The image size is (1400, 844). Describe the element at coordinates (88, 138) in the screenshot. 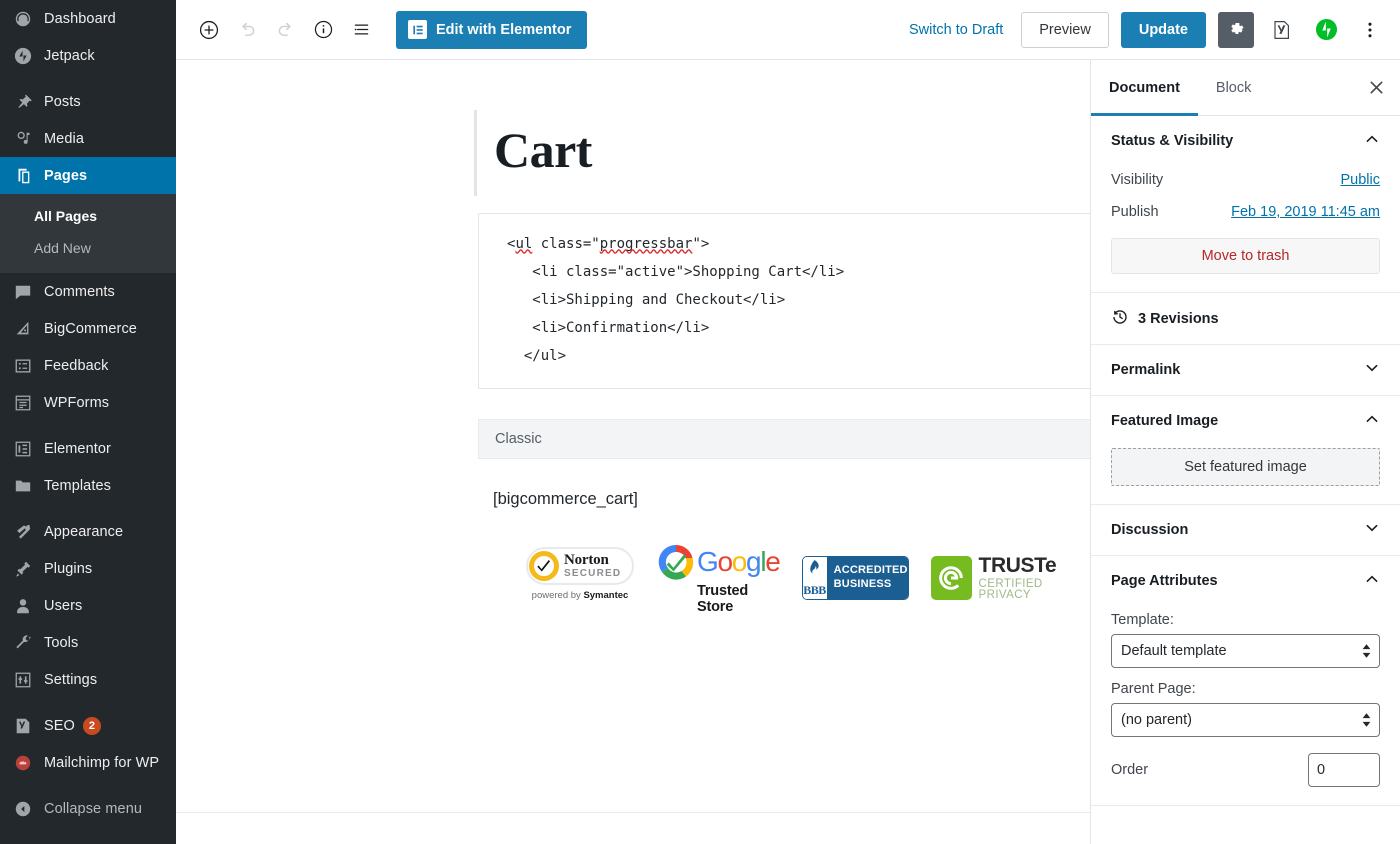

I see `sidebar-item-media: Media` at that location.